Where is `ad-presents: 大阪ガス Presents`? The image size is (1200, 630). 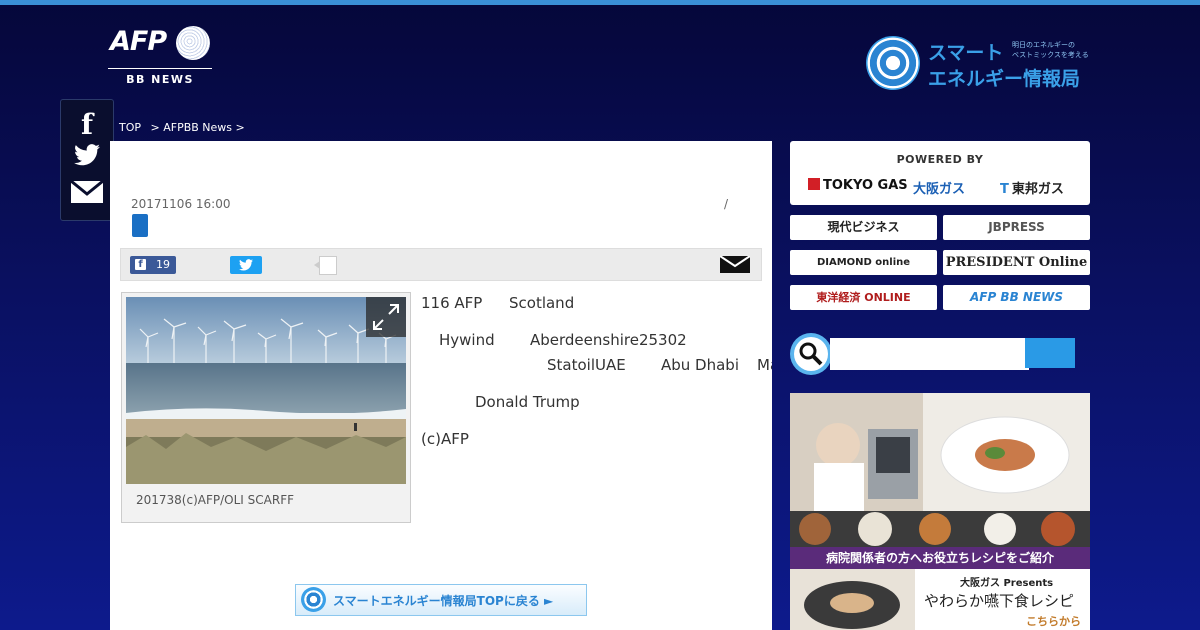 ad-presents: 大阪ガス Presents is located at coordinates (1007, 583).